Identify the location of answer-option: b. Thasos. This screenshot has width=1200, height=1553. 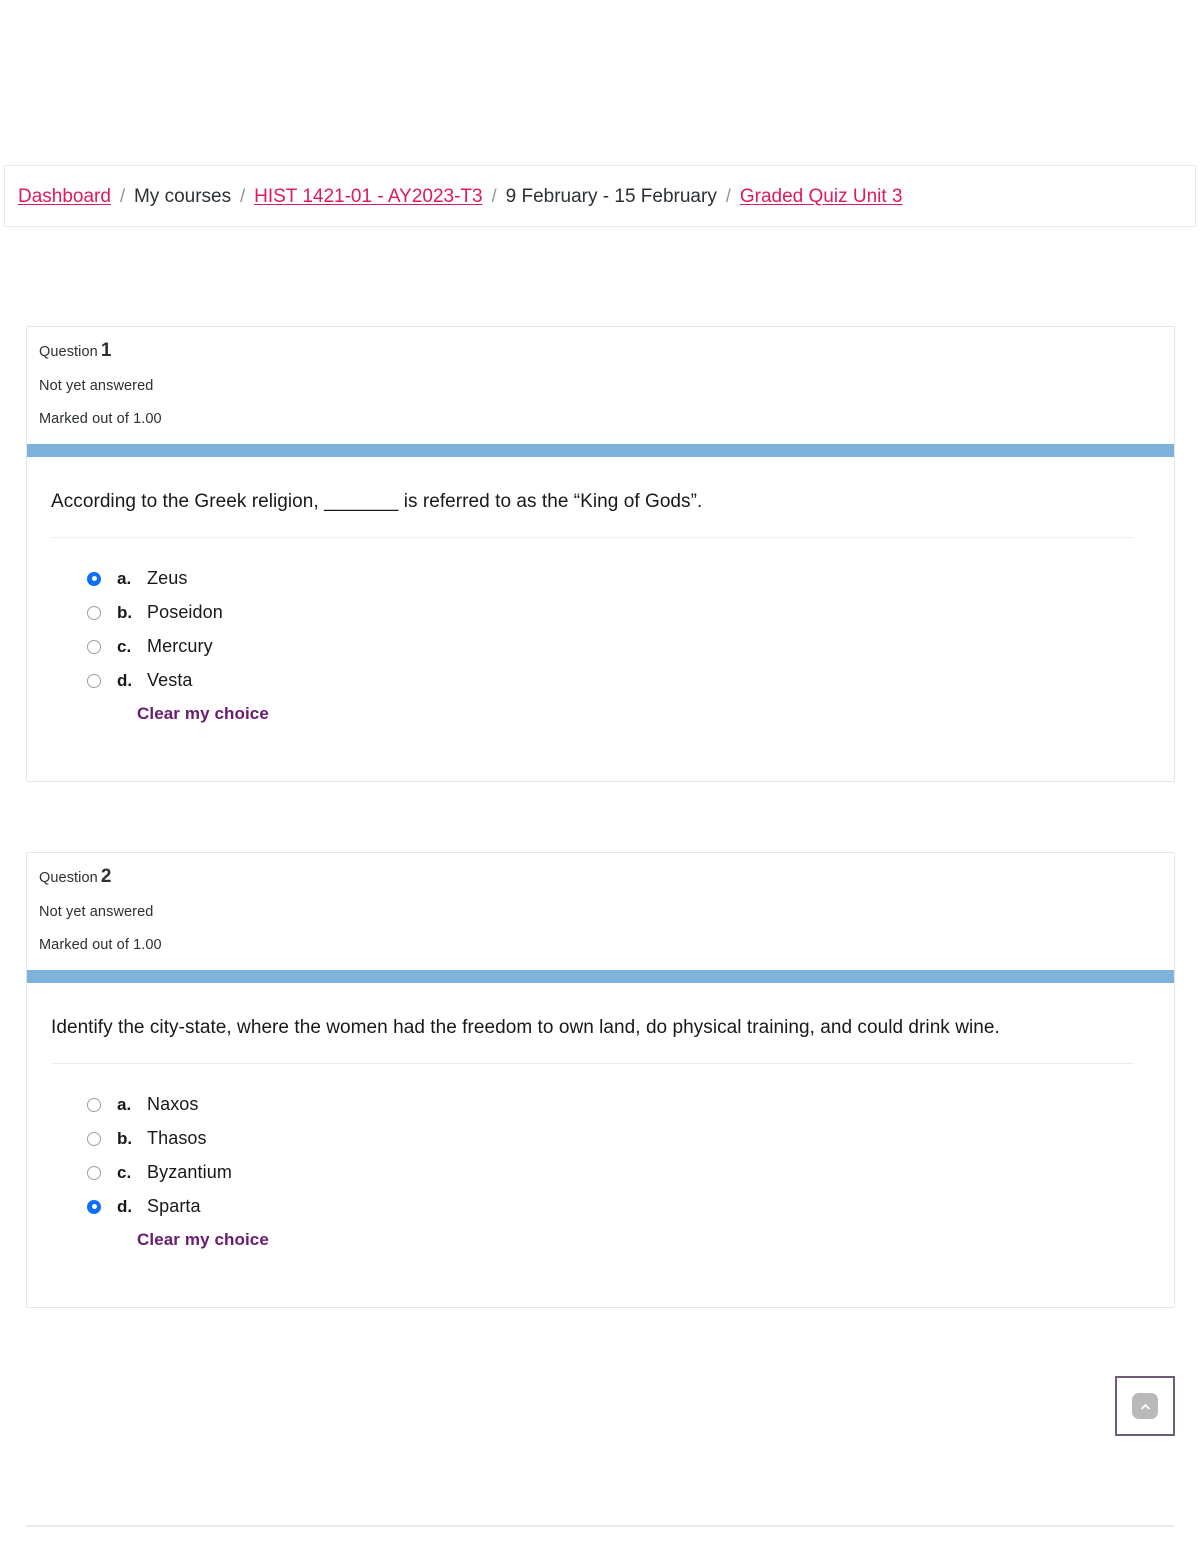
(619, 1139).